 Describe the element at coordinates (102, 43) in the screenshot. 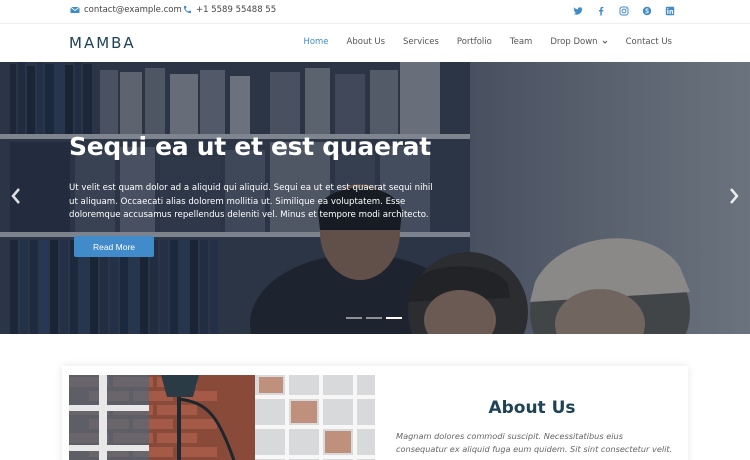

I see `site-logo: MAMBA` at that location.